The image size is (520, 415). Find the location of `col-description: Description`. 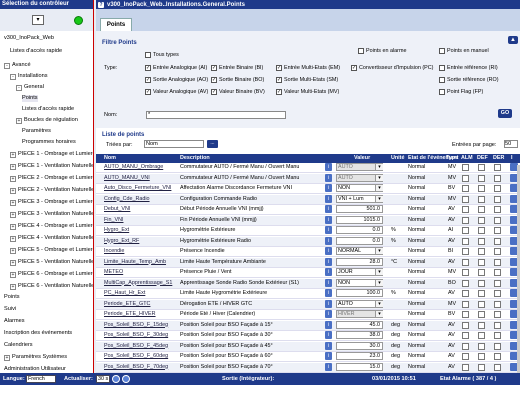

col-description: Description is located at coordinates (195, 158).